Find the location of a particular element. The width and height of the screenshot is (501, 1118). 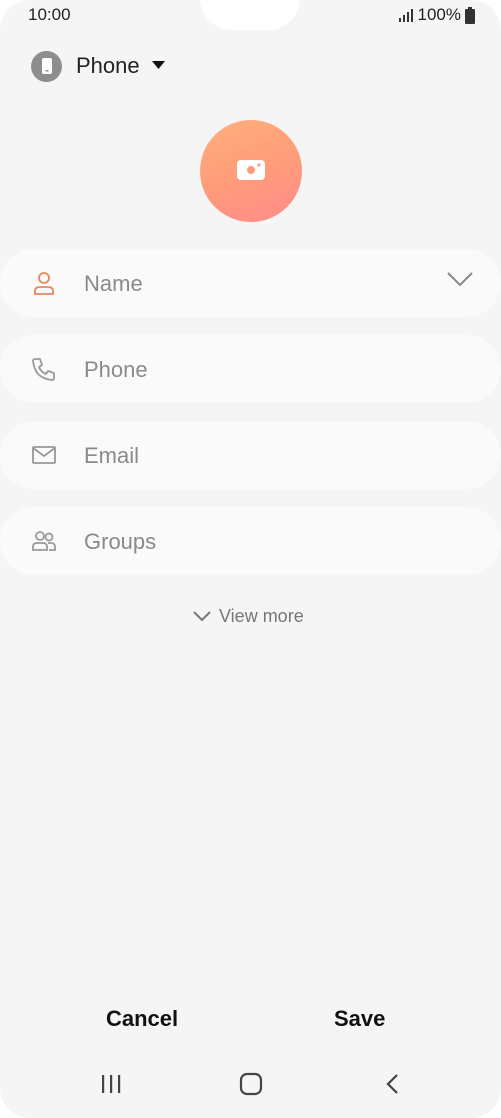

name-placeholder: Name is located at coordinates (113, 283).